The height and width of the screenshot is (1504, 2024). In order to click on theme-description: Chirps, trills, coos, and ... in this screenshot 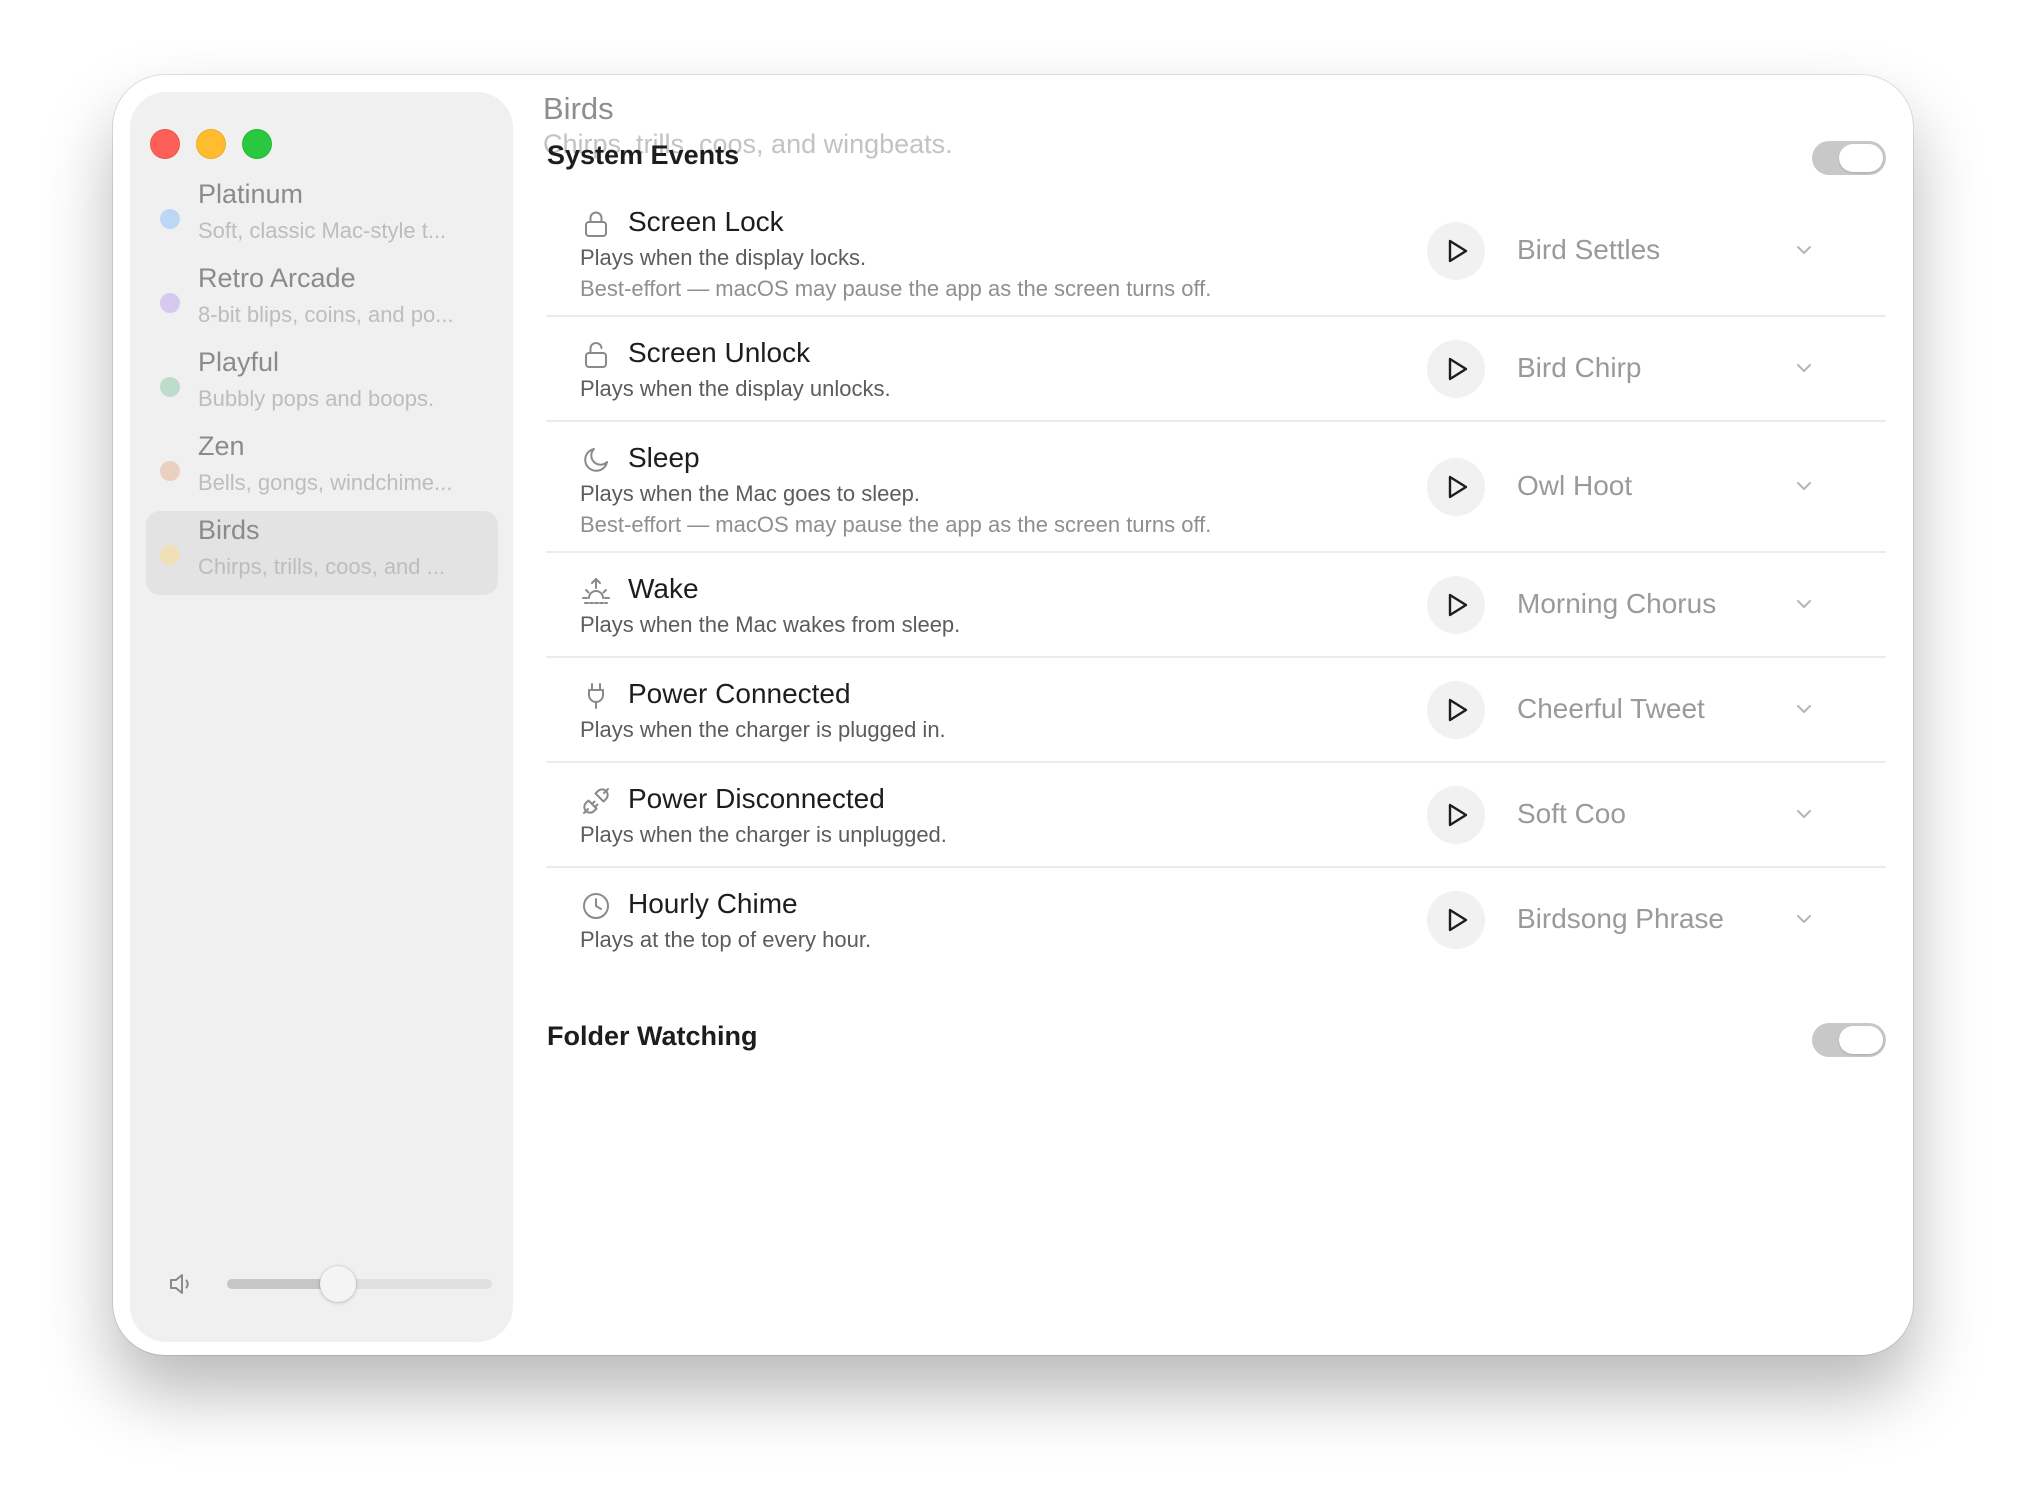, I will do `click(321, 566)`.